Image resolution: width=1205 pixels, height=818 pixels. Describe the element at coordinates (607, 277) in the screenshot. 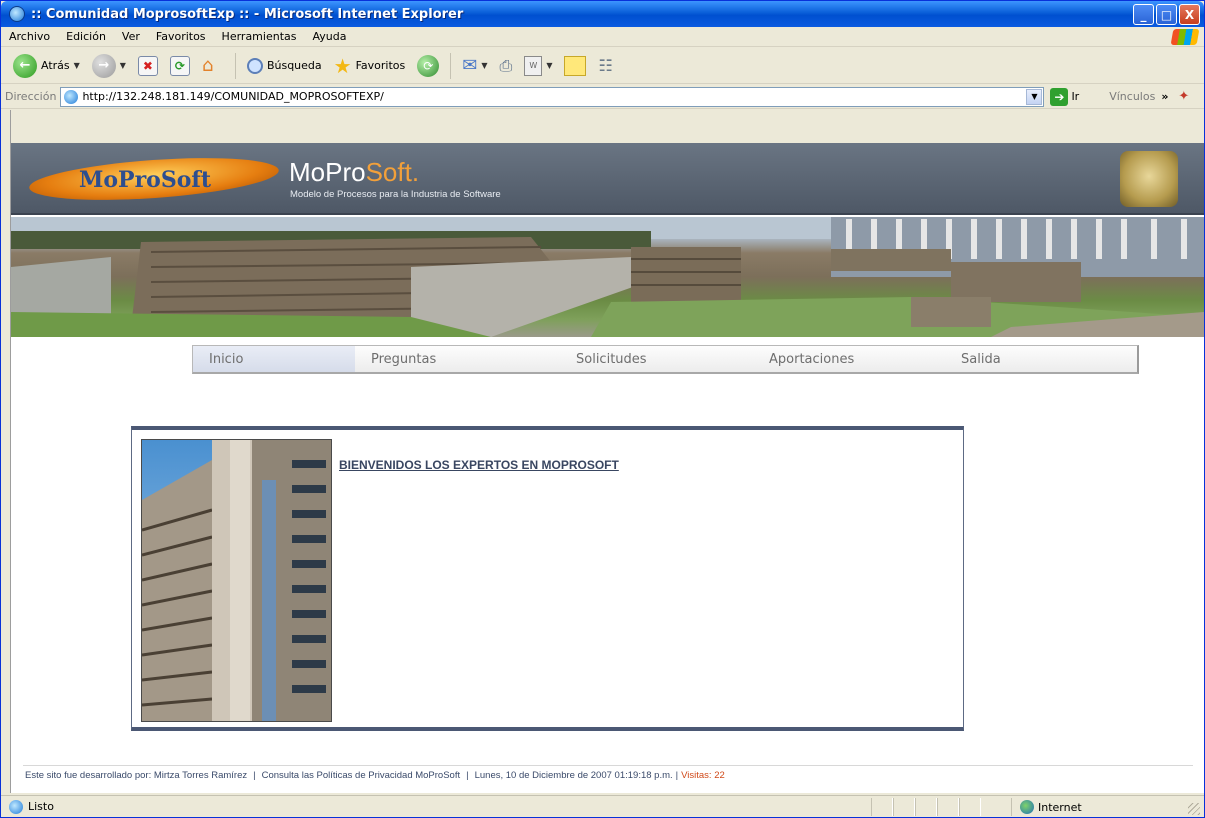

I see `ruins-panorama-image` at that location.